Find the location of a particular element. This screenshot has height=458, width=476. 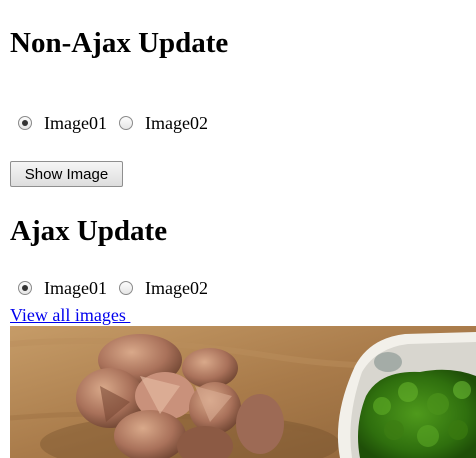

non-ajax-title: Non-Ajax Update is located at coordinates (119, 43).